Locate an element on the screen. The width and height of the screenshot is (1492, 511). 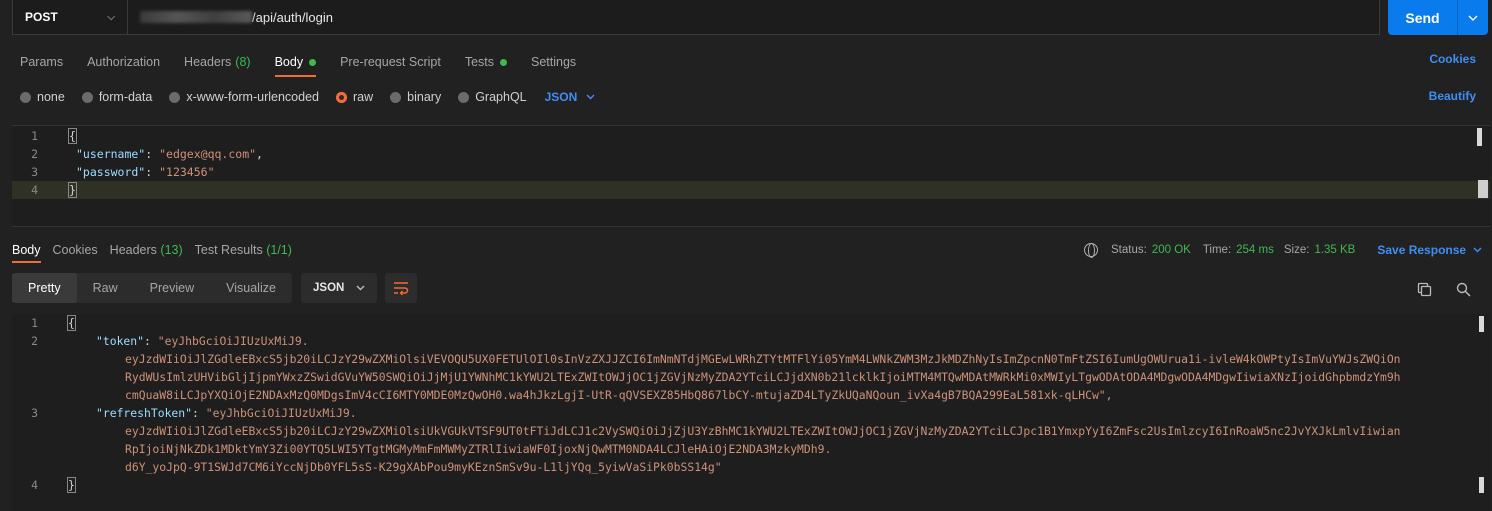
copy-button is located at coordinates (1424, 289).